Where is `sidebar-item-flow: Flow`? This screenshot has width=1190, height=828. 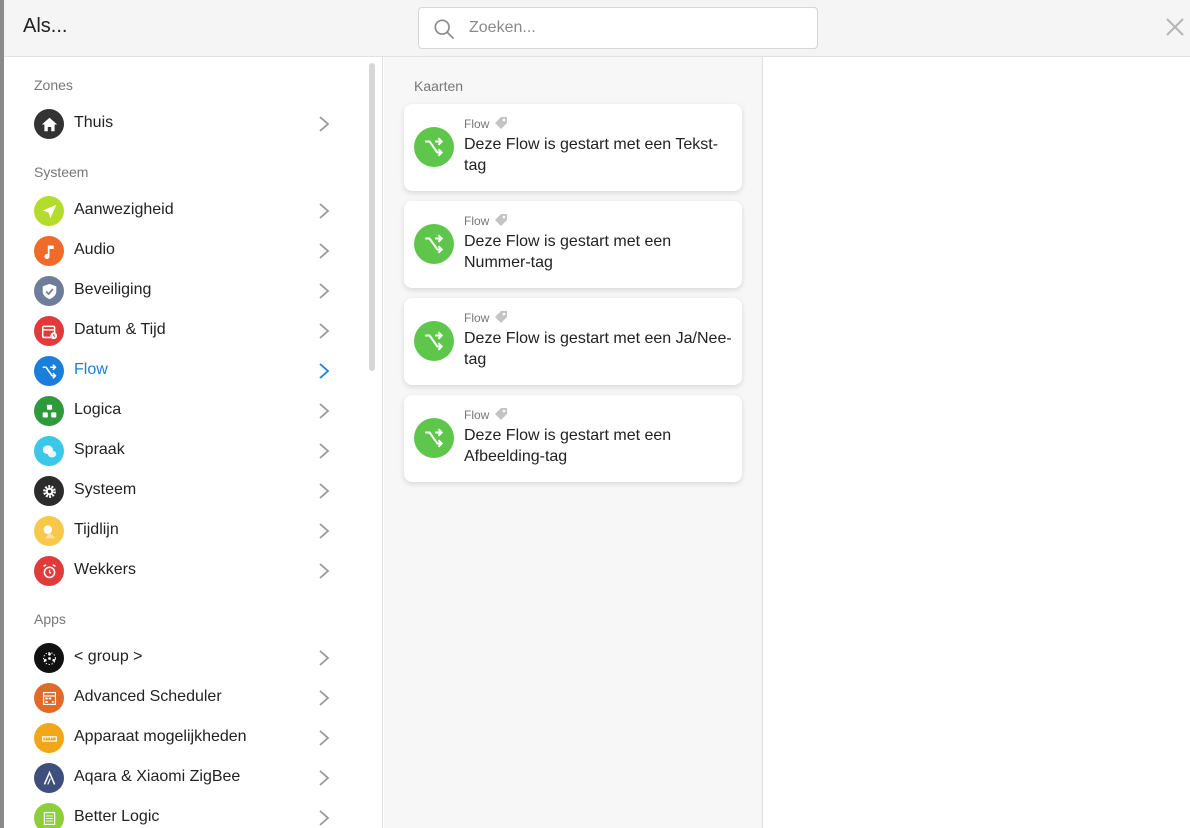 sidebar-item-flow: Flow is located at coordinates (184, 371).